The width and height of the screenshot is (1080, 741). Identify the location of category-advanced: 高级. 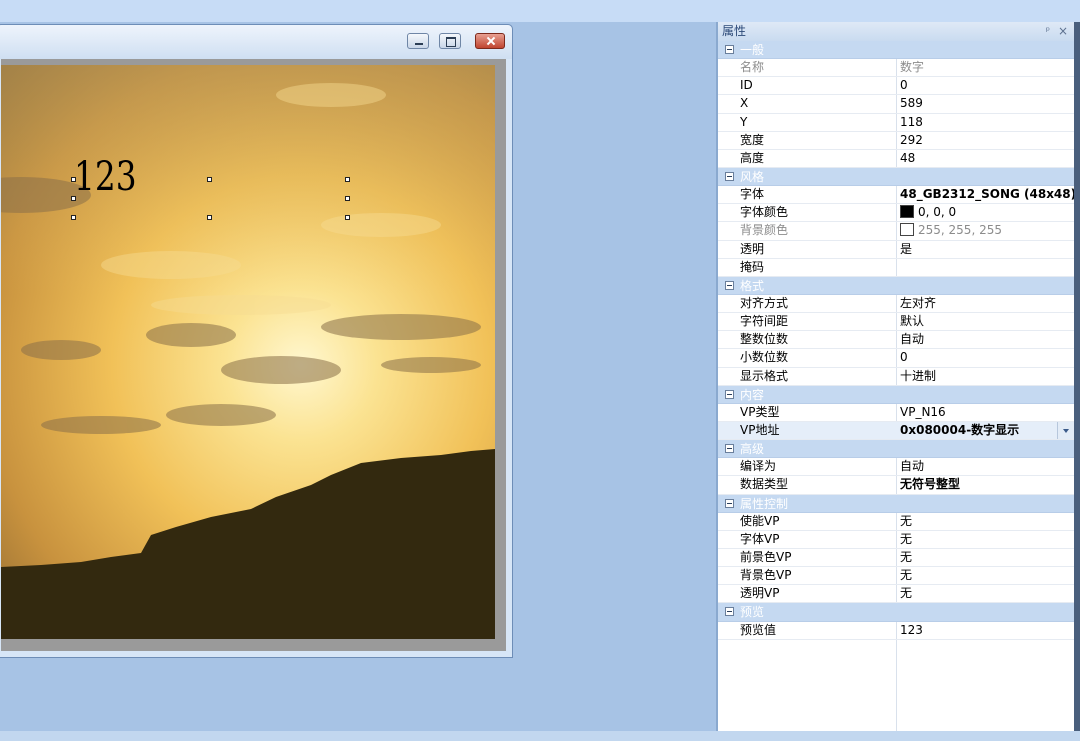
(896, 449).